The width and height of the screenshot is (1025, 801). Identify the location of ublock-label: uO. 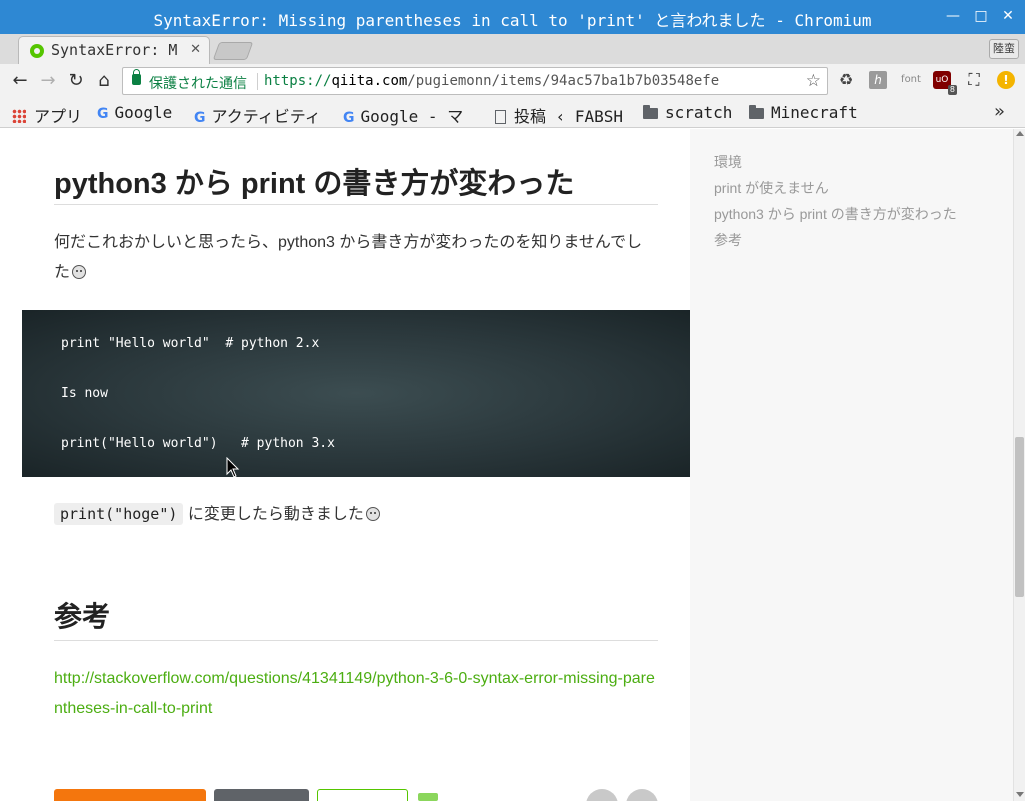
(942, 80).